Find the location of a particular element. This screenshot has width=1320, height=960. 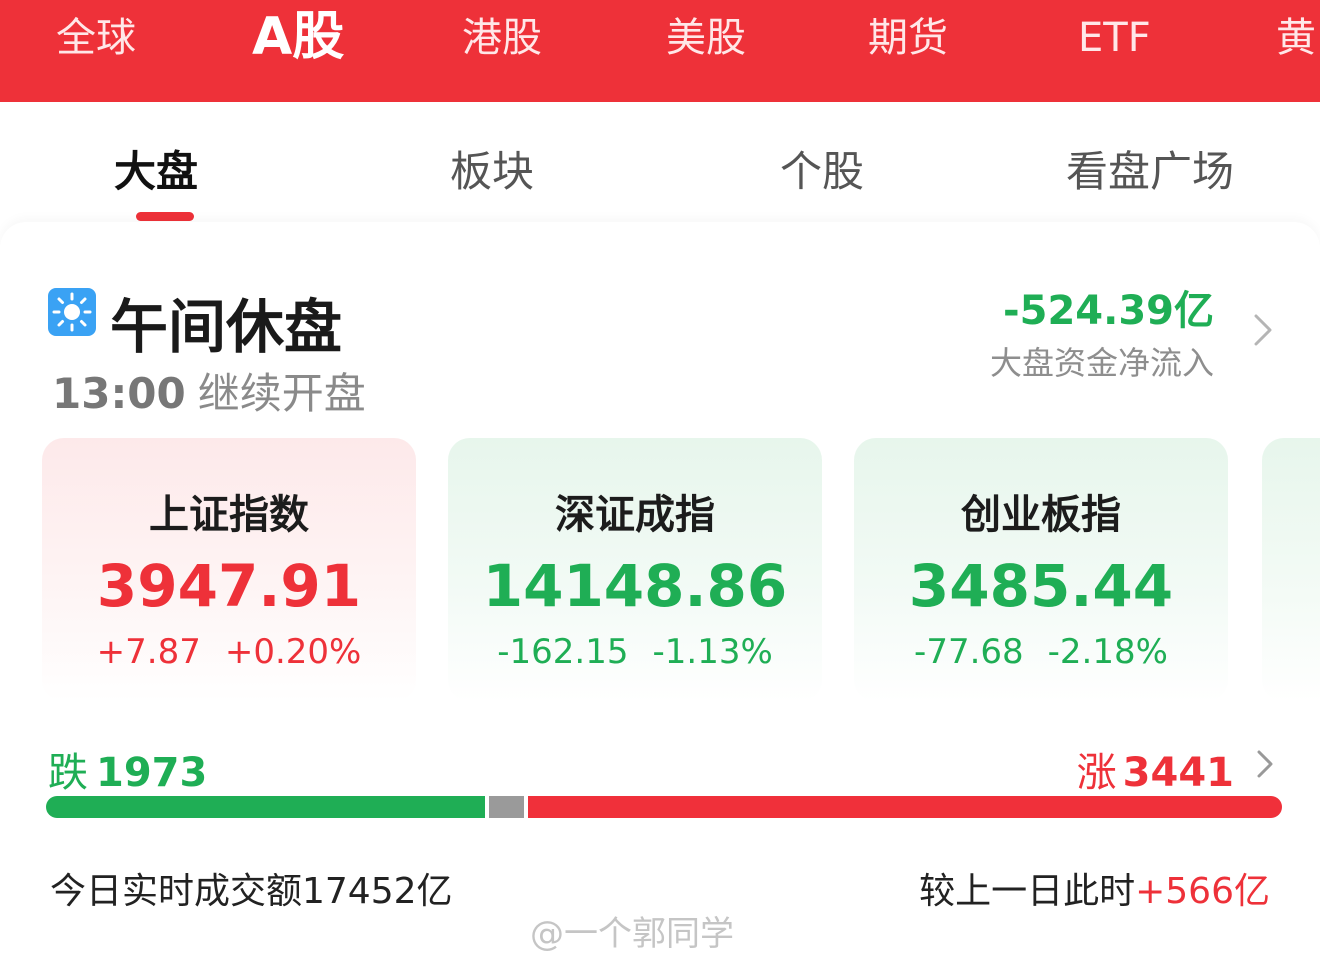

tab-stocks: 个股 is located at coordinates (822, 168).